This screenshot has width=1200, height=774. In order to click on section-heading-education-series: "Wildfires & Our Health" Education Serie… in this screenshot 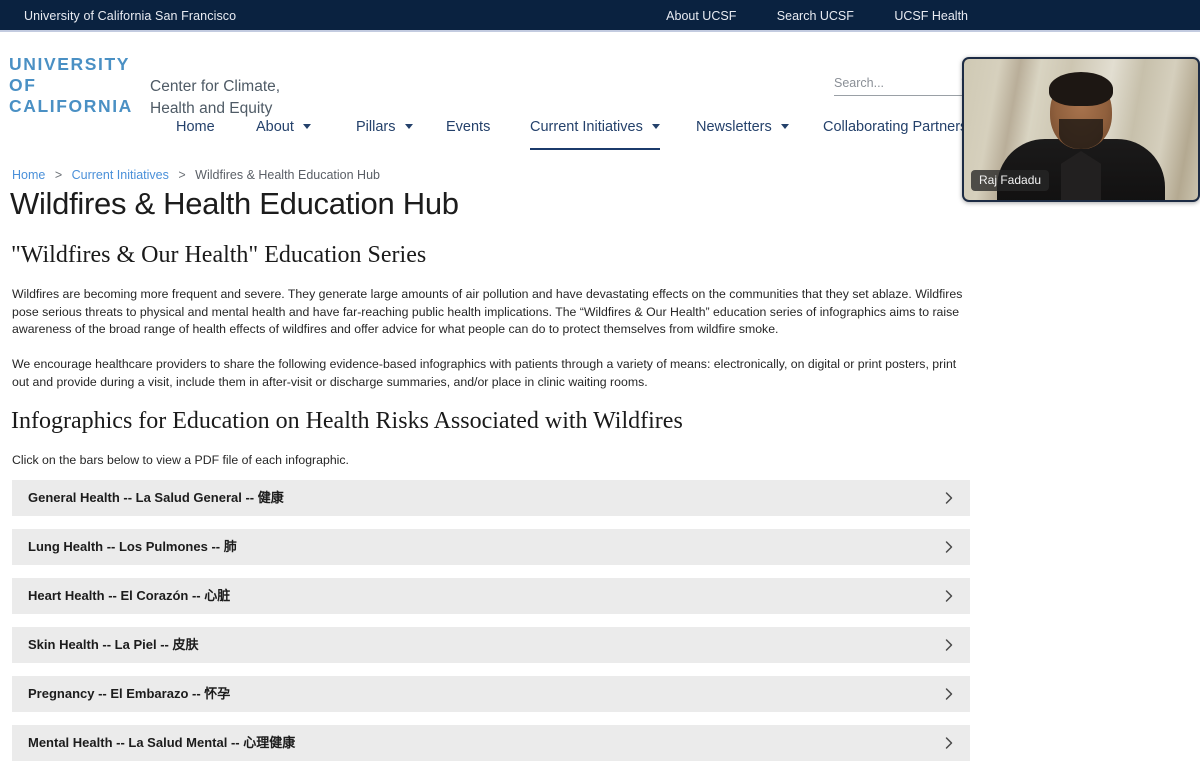, I will do `click(219, 255)`.